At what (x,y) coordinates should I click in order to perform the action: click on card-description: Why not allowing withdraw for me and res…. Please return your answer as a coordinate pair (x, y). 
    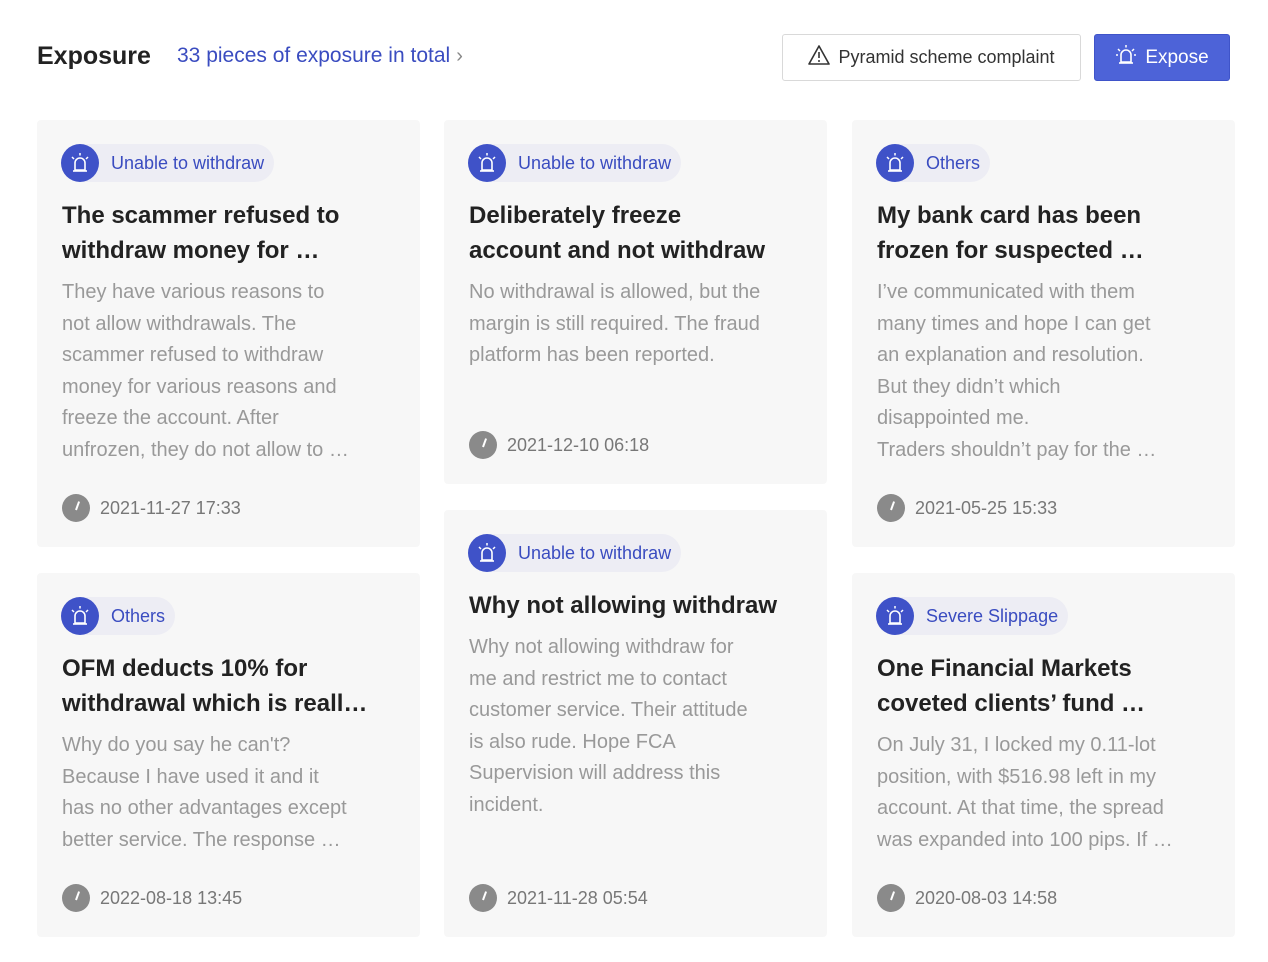
    Looking at the image, I should click on (608, 726).